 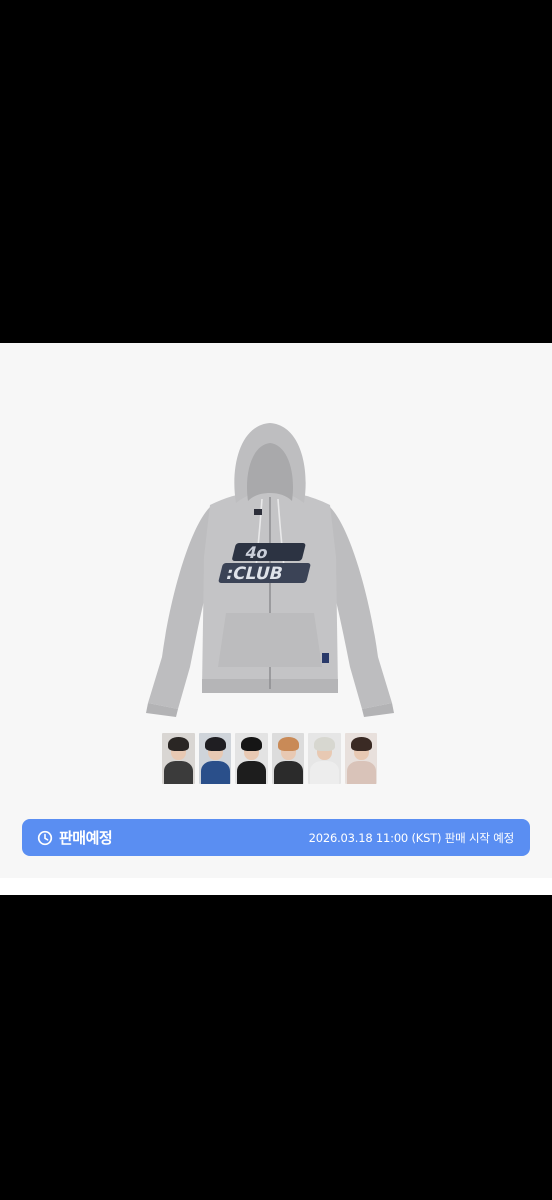 I want to click on photocard-list, so click(x=269, y=758).